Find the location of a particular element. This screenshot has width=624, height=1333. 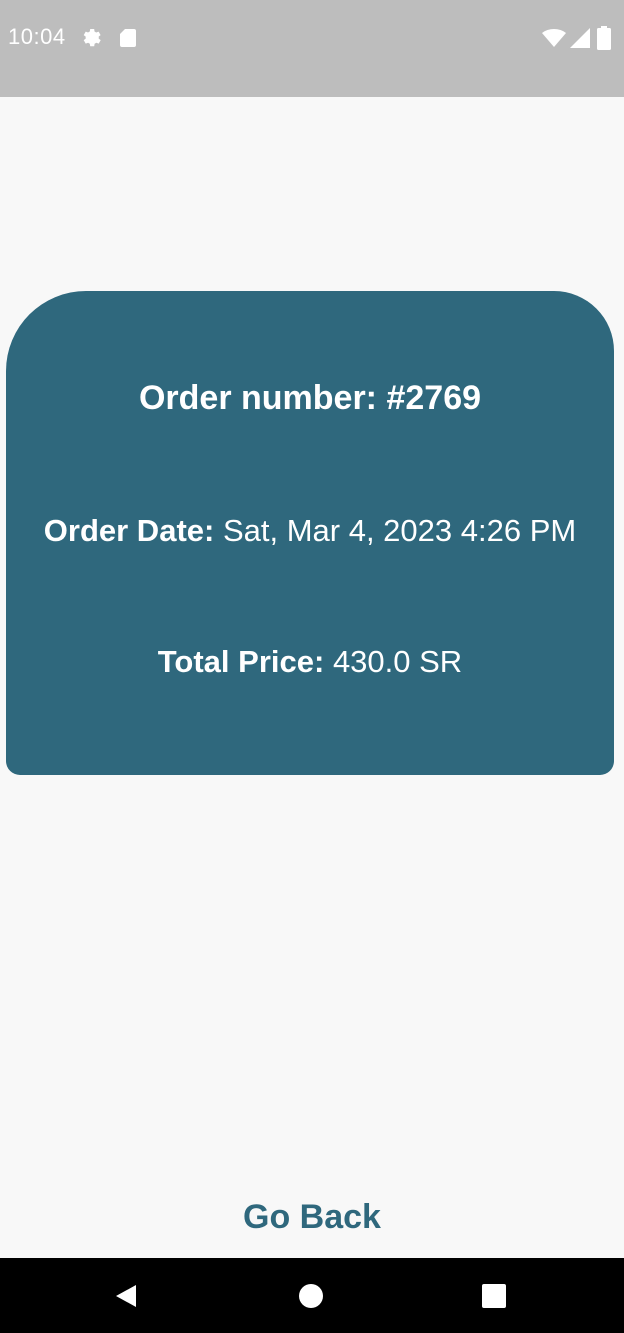

gear-icon is located at coordinates (92, 38).